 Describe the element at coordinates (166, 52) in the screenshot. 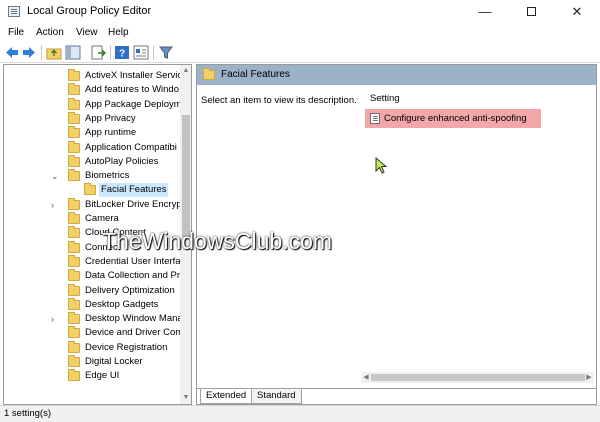

I see `filter-icon` at that location.